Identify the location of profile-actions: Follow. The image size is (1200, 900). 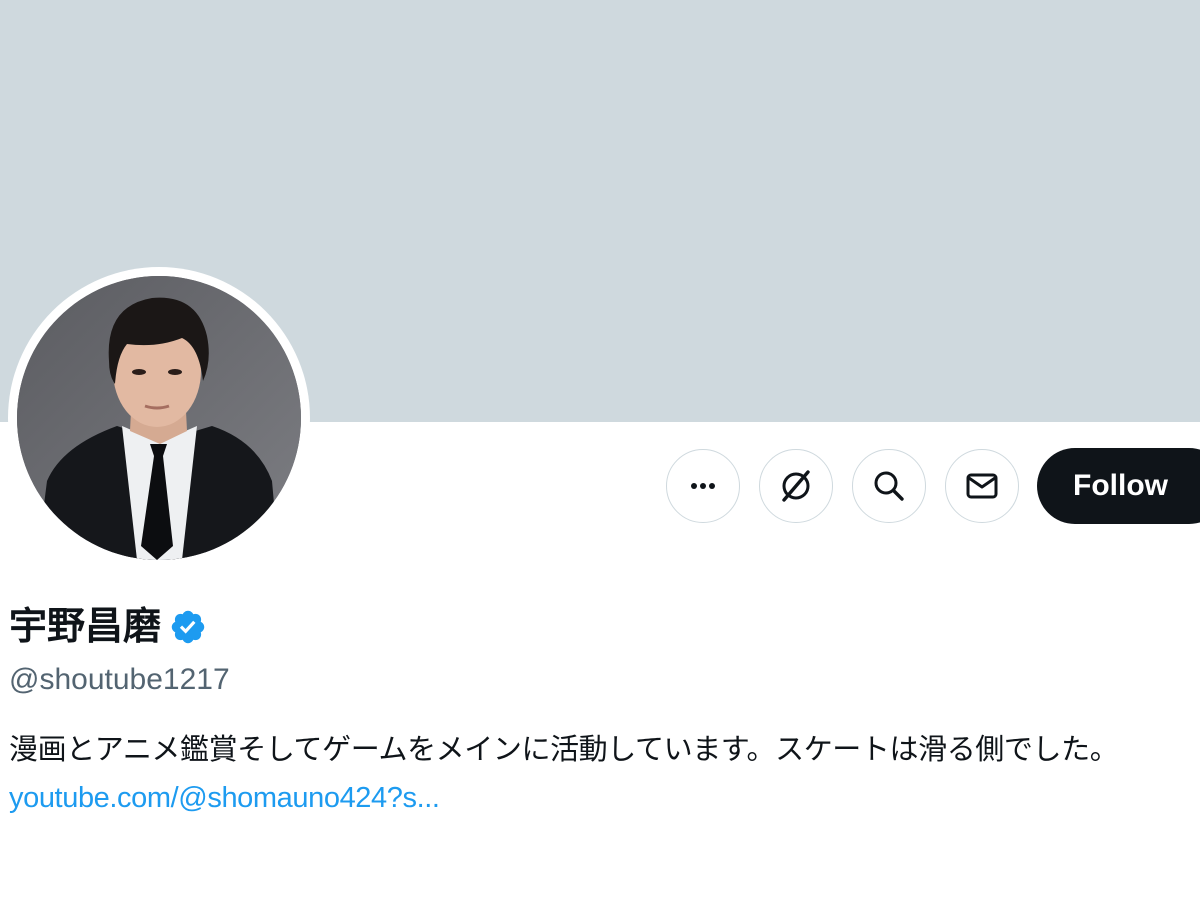
(933, 486).